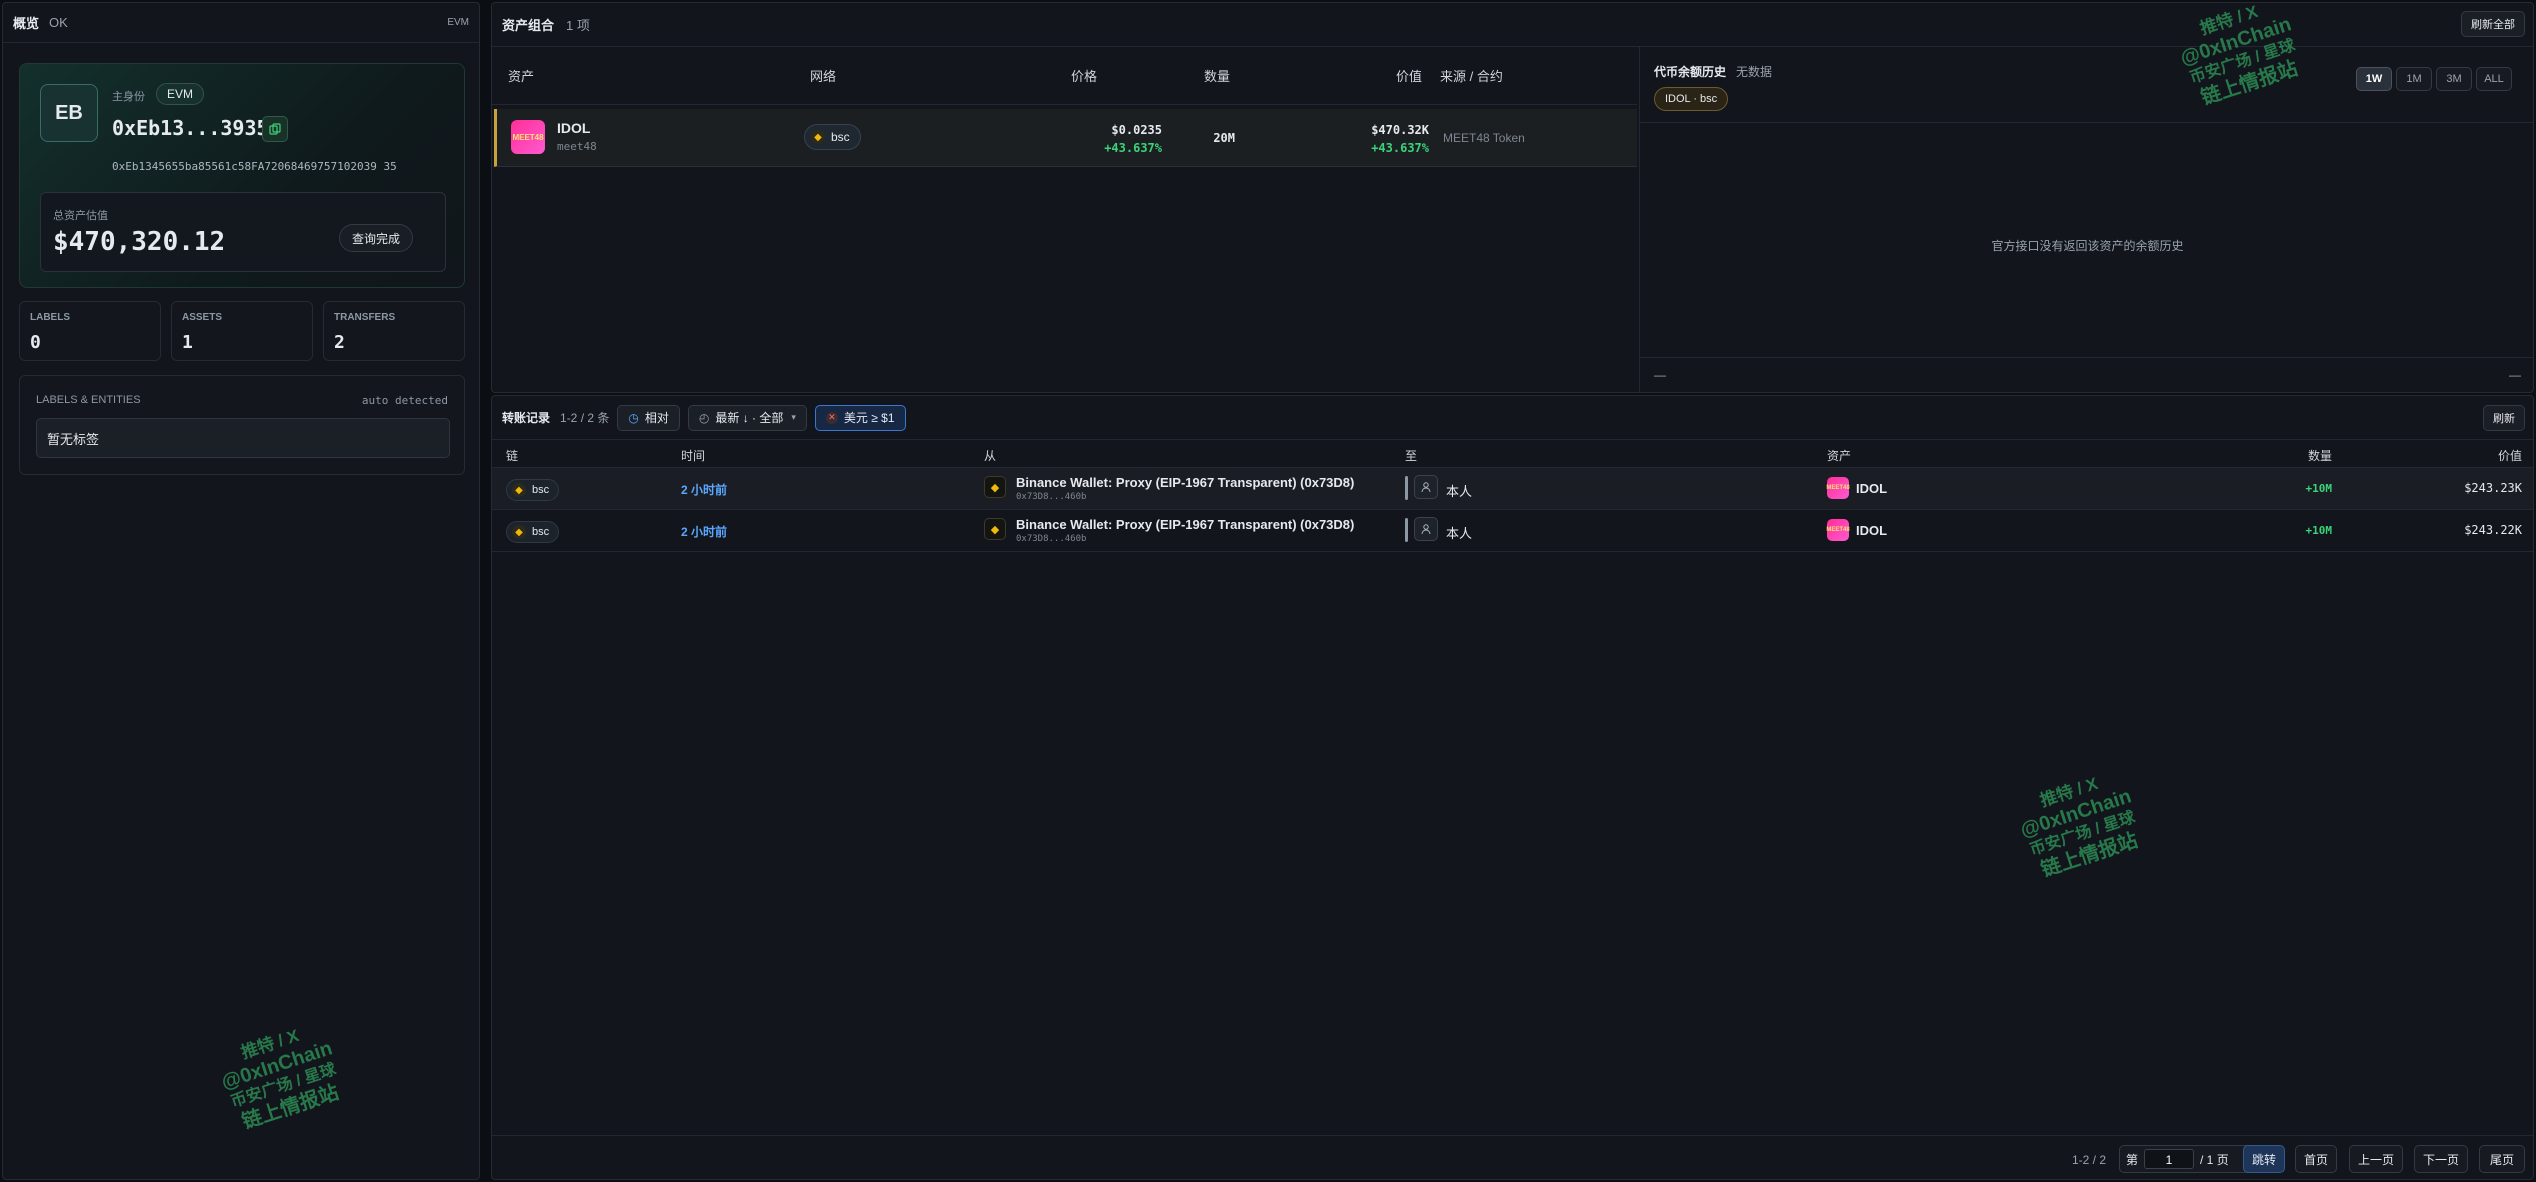  What do you see at coordinates (693, 456) in the screenshot?
I see `col-time: 时间` at bounding box center [693, 456].